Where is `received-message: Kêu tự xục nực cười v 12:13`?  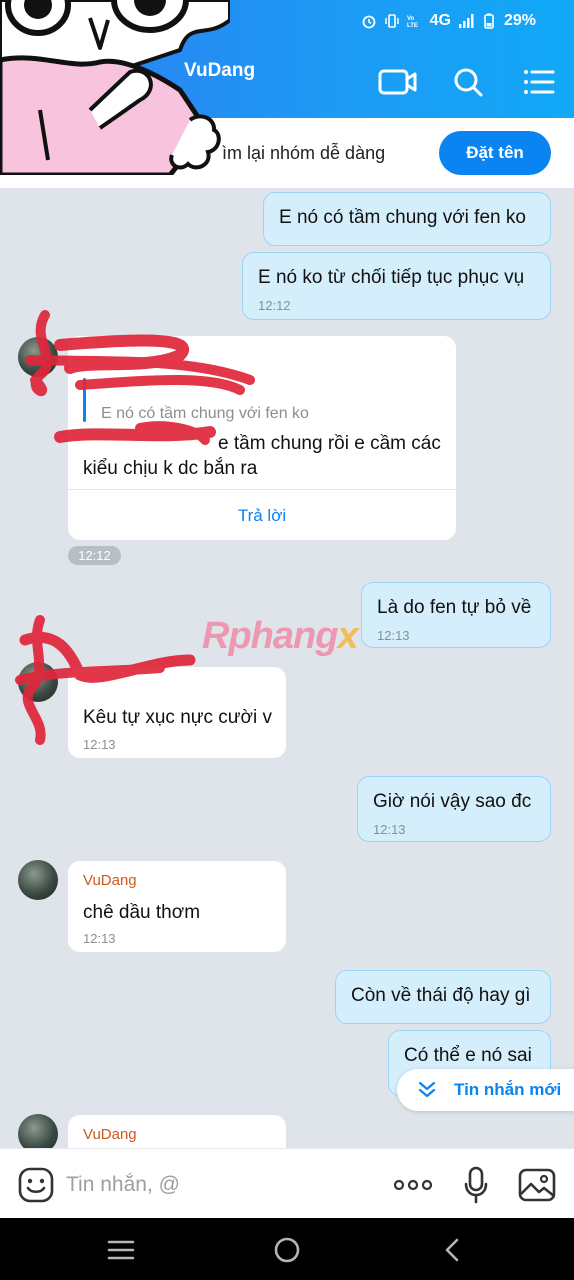 received-message: Kêu tự xục nực cười v 12:13 is located at coordinates (177, 712).